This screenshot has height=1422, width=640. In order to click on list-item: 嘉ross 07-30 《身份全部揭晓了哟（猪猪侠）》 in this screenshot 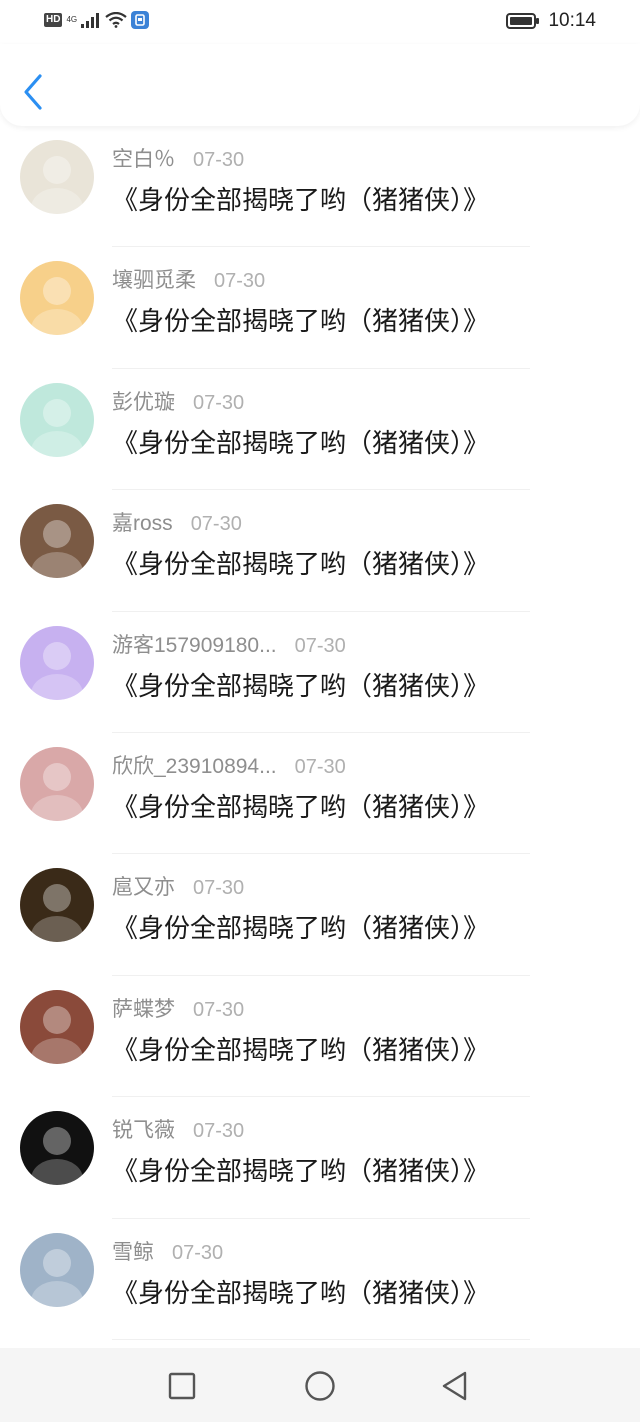, I will do `click(320, 551)`.